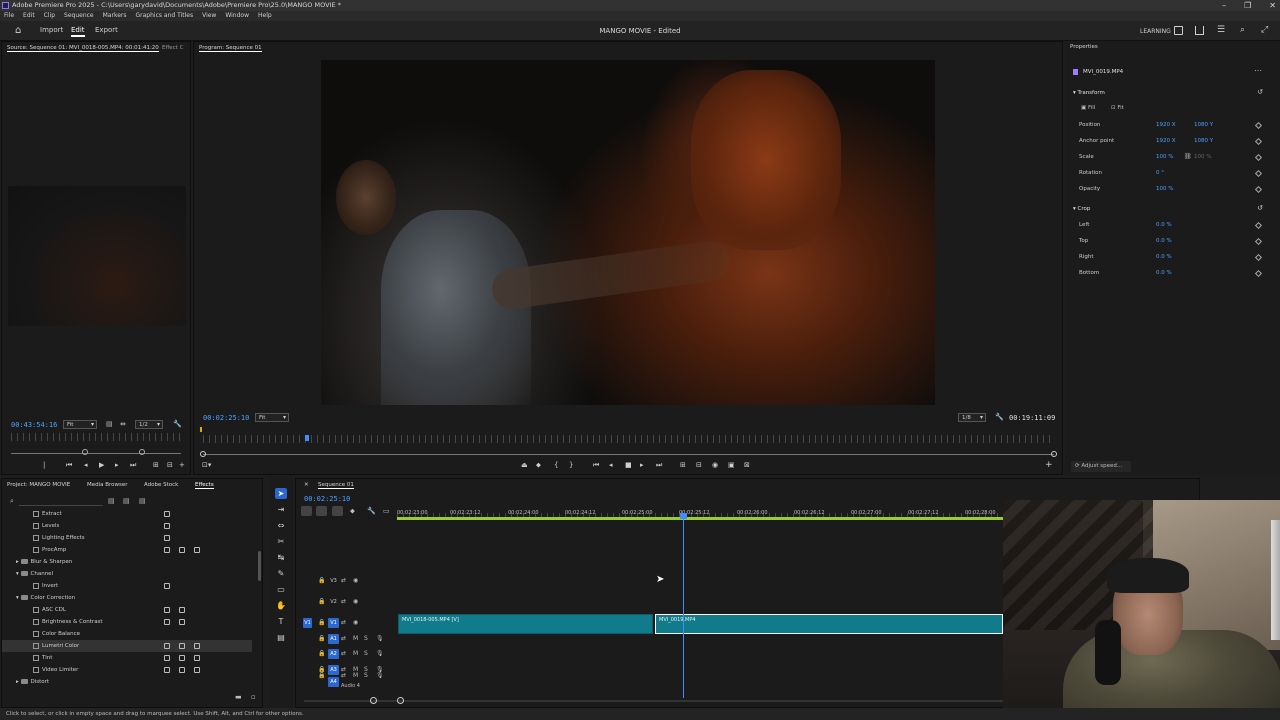 The image size is (1280, 720). I want to click on go-to-out-icon: ⏭, so click(133, 465).